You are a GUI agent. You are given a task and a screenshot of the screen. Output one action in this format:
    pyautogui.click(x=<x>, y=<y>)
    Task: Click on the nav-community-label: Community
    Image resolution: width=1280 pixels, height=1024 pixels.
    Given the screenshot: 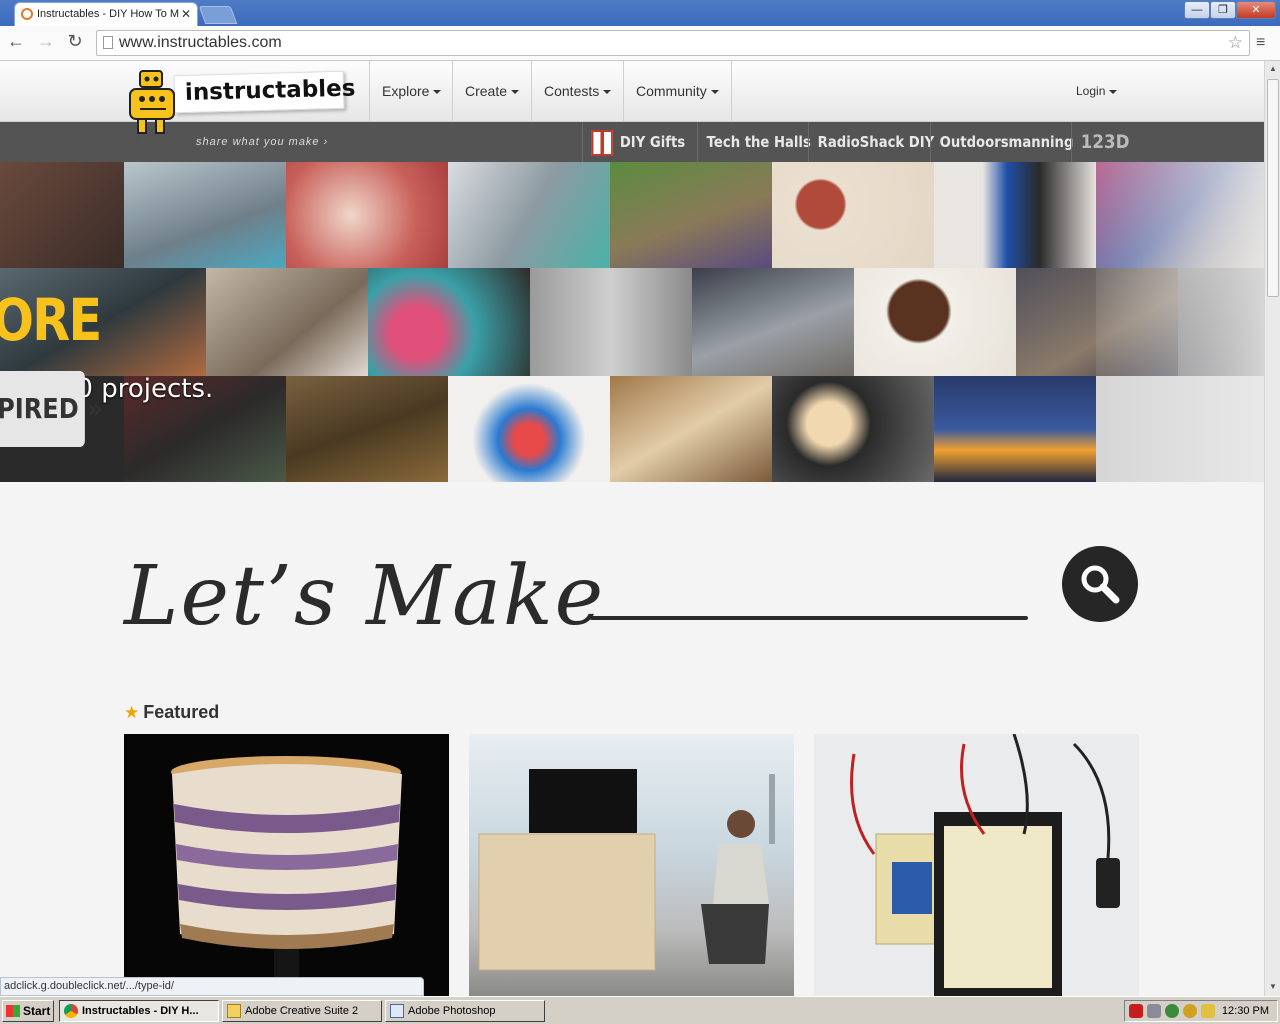 What is the action you would take?
    pyautogui.click(x=671, y=91)
    